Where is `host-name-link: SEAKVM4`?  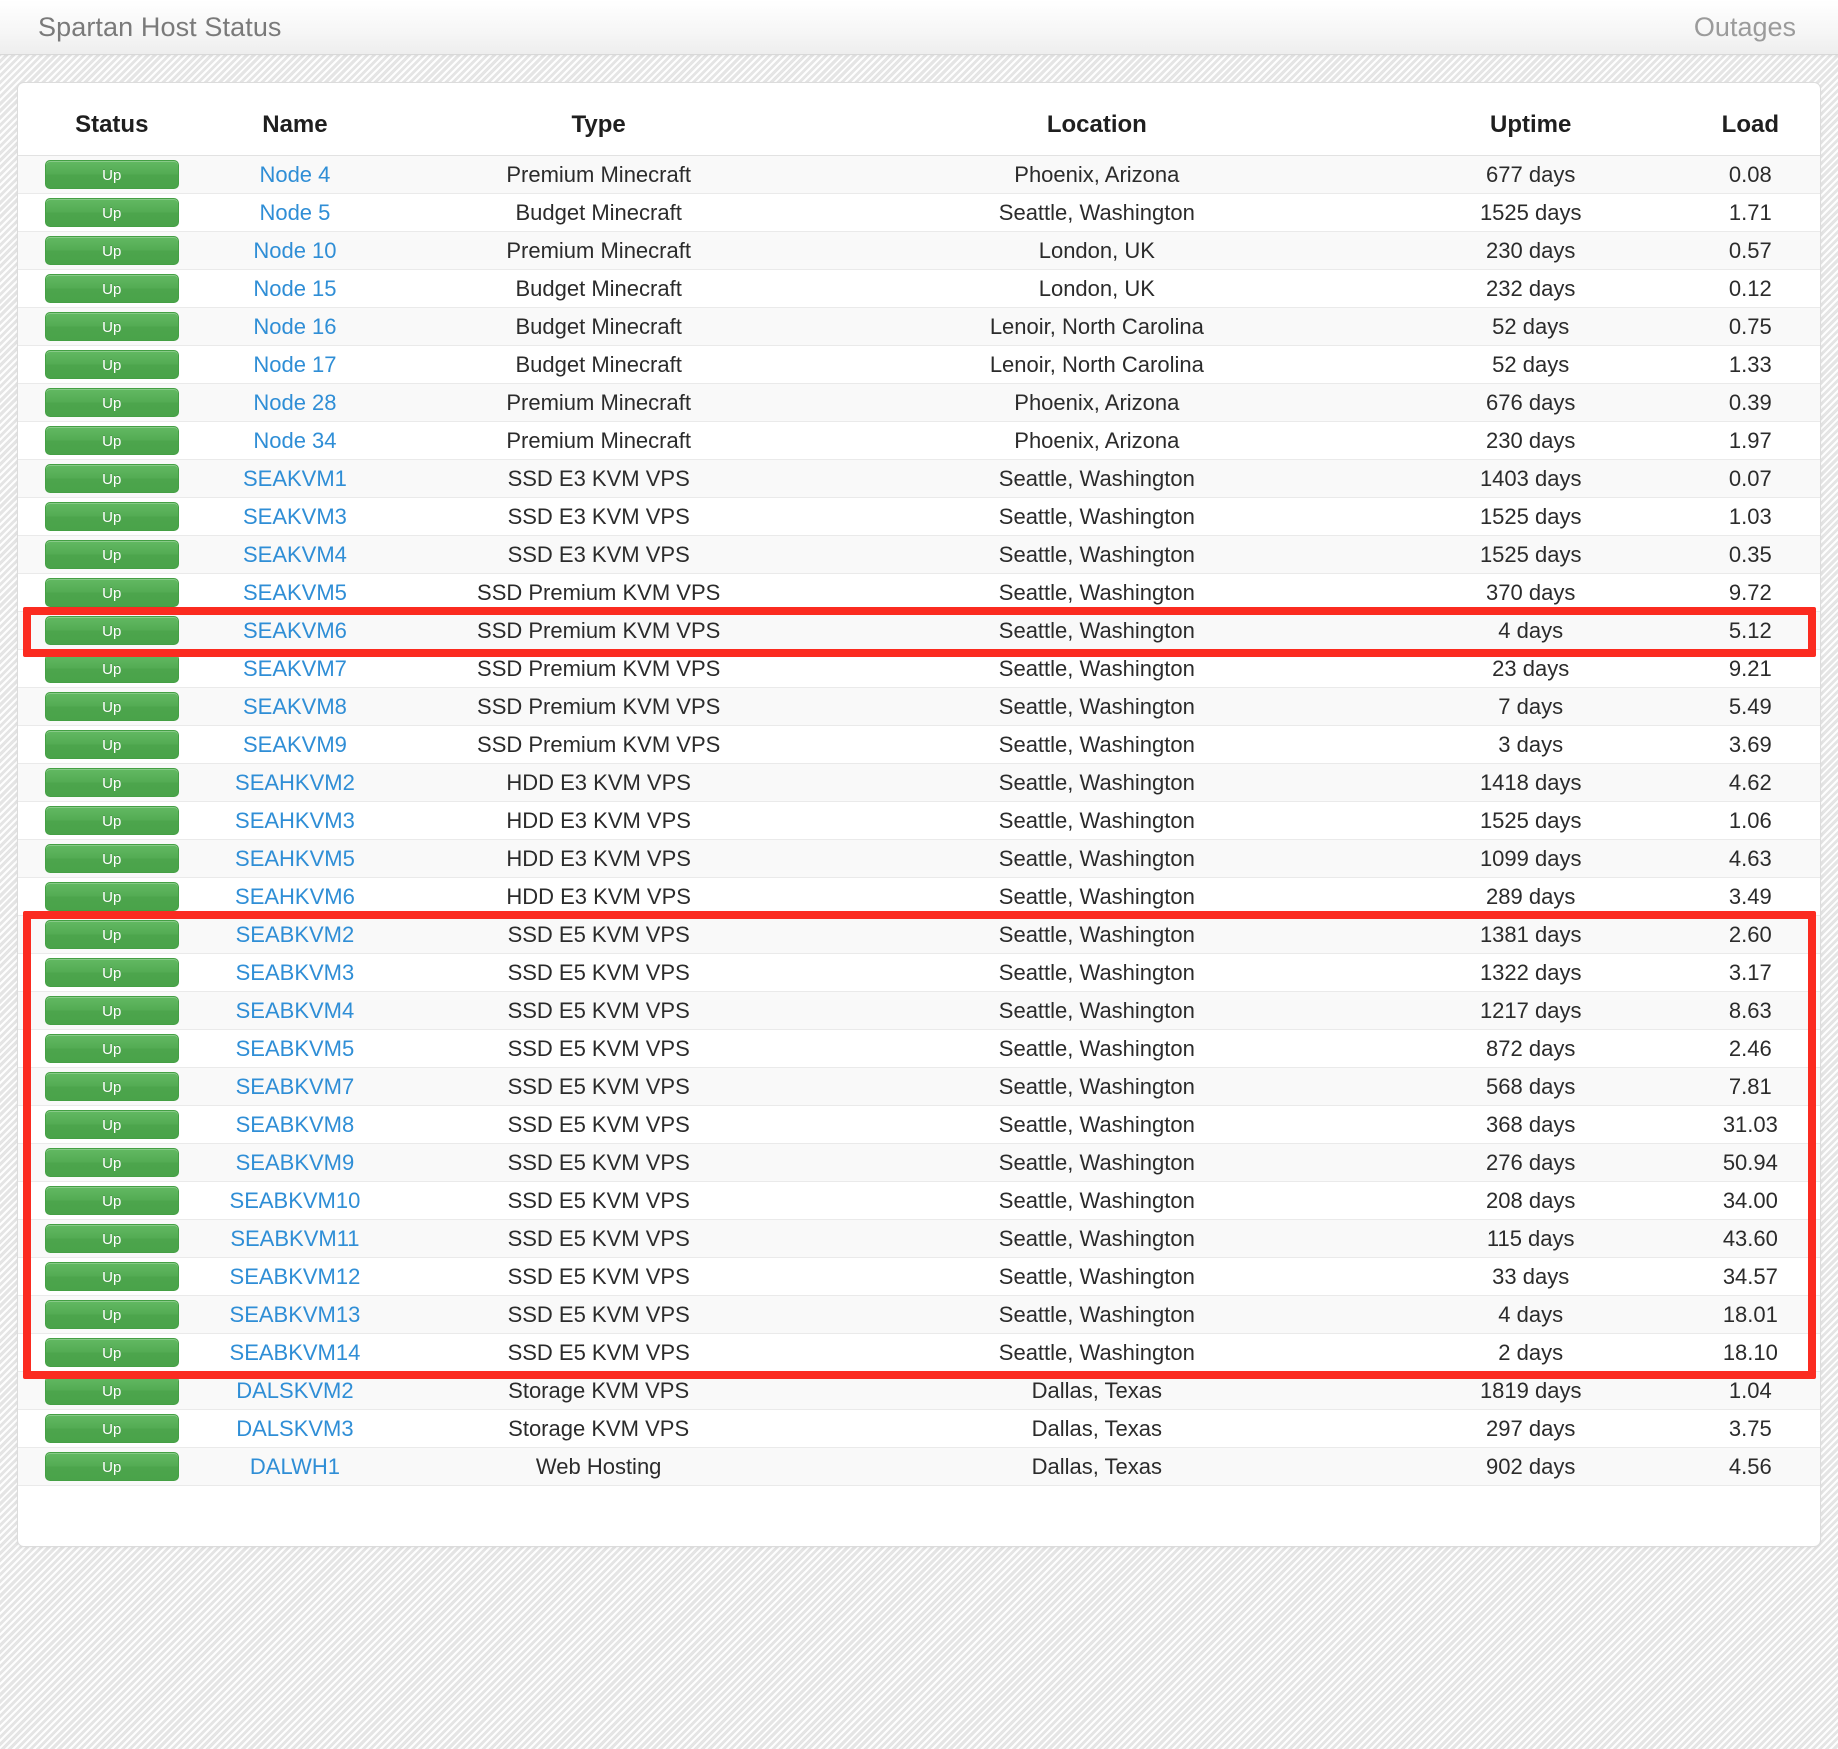
host-name-link: SEAKVM4 is located at coordinates (295, 554).